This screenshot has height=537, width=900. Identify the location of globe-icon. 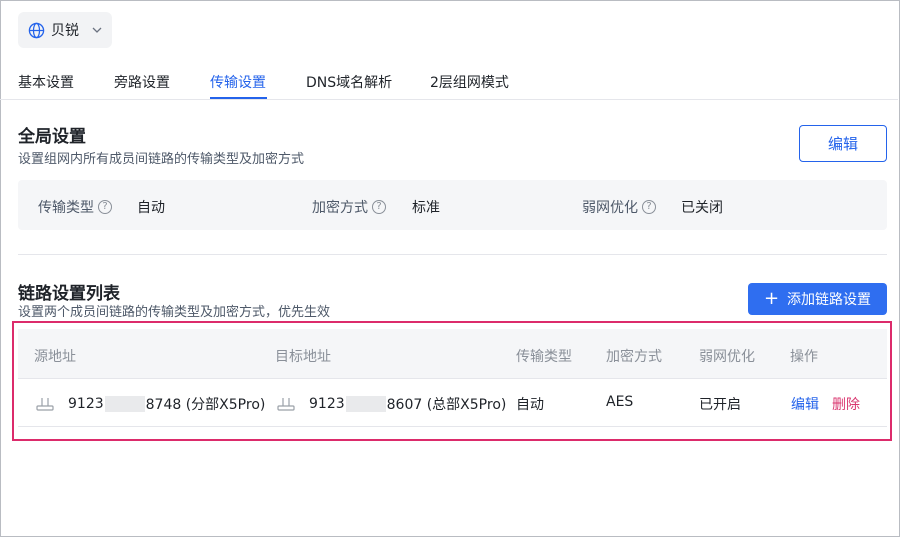
(36, 30).